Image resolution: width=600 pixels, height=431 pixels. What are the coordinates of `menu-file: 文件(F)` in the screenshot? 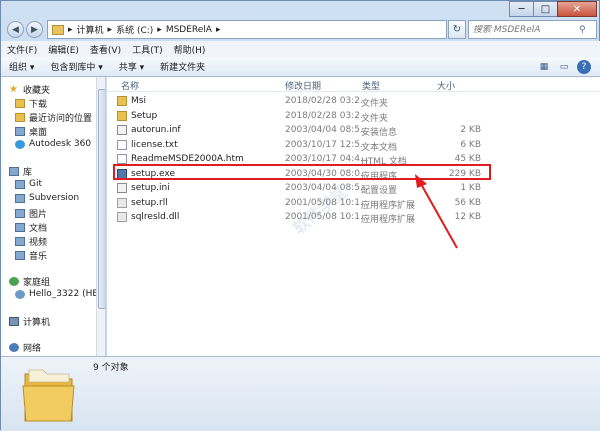 It's located at (22, 49).